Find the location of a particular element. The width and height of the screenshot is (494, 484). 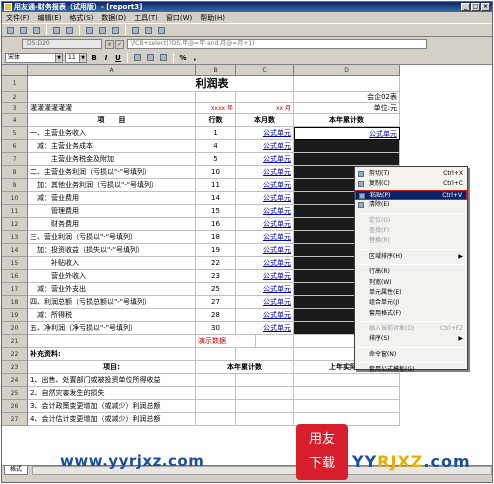

cell-a: 2、自然灾害发生的损失 is located at coordinates (112, 393).